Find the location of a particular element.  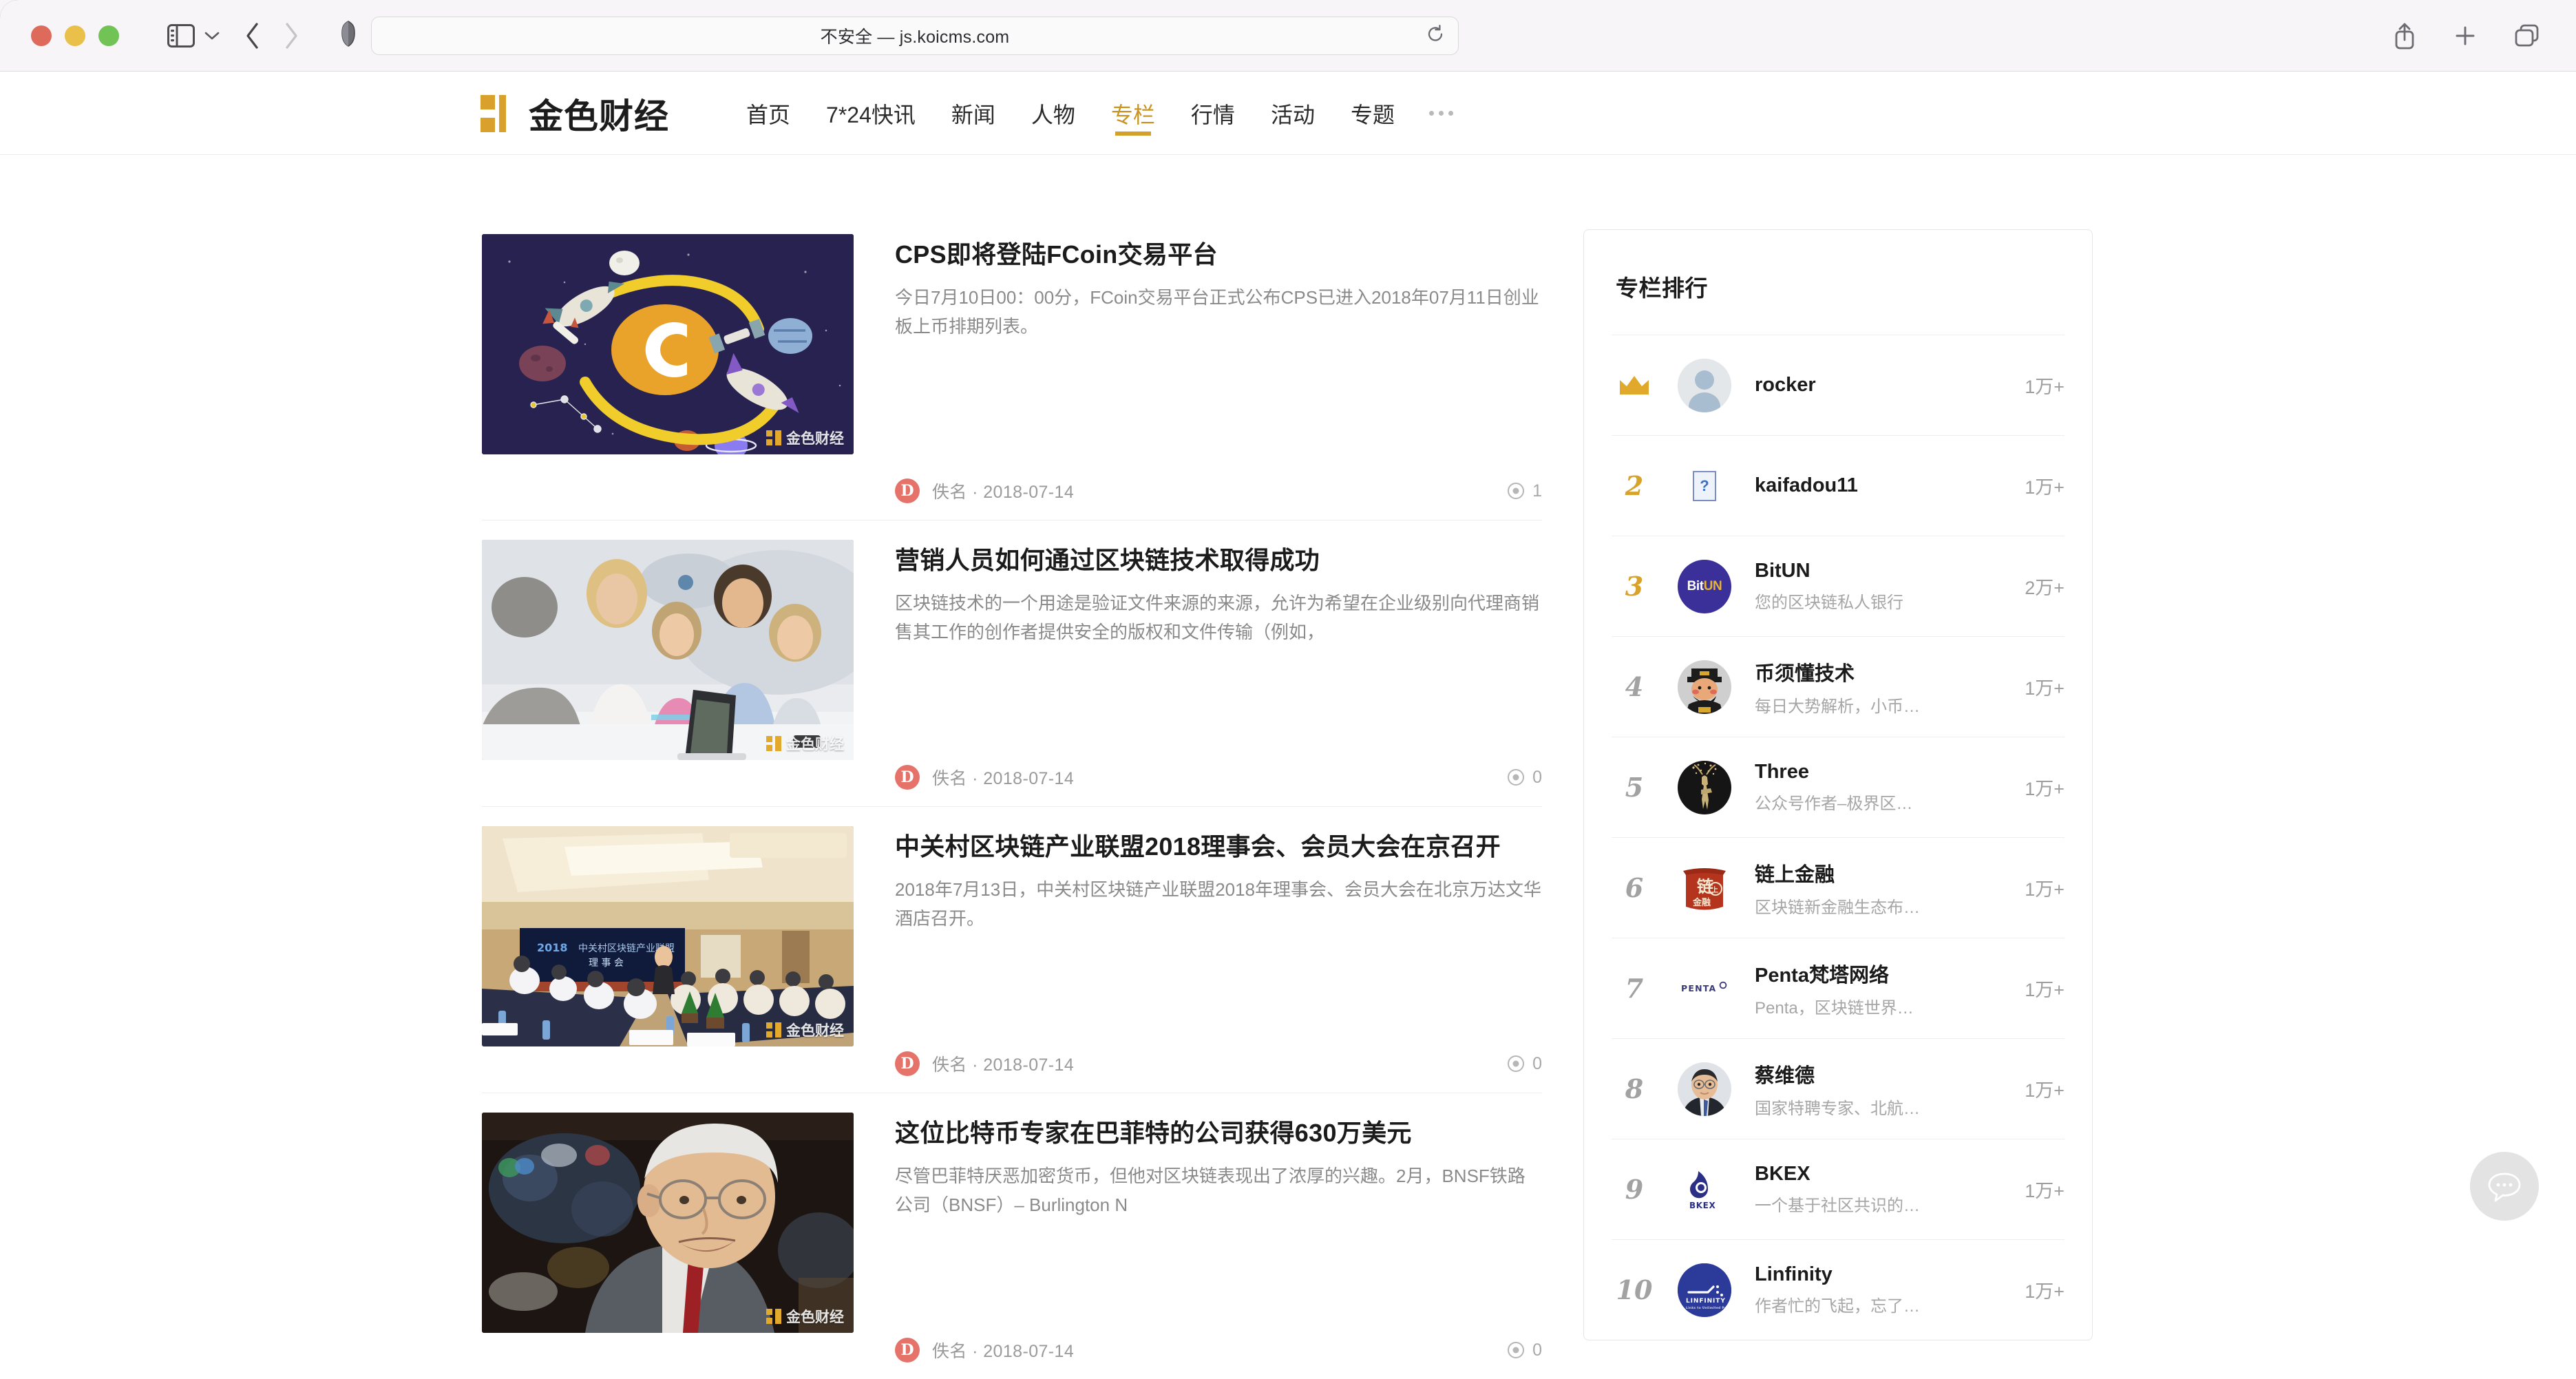

article-title: 营销人员如何通过区块链技术取得成功 is located at coordinates (1219, 561).